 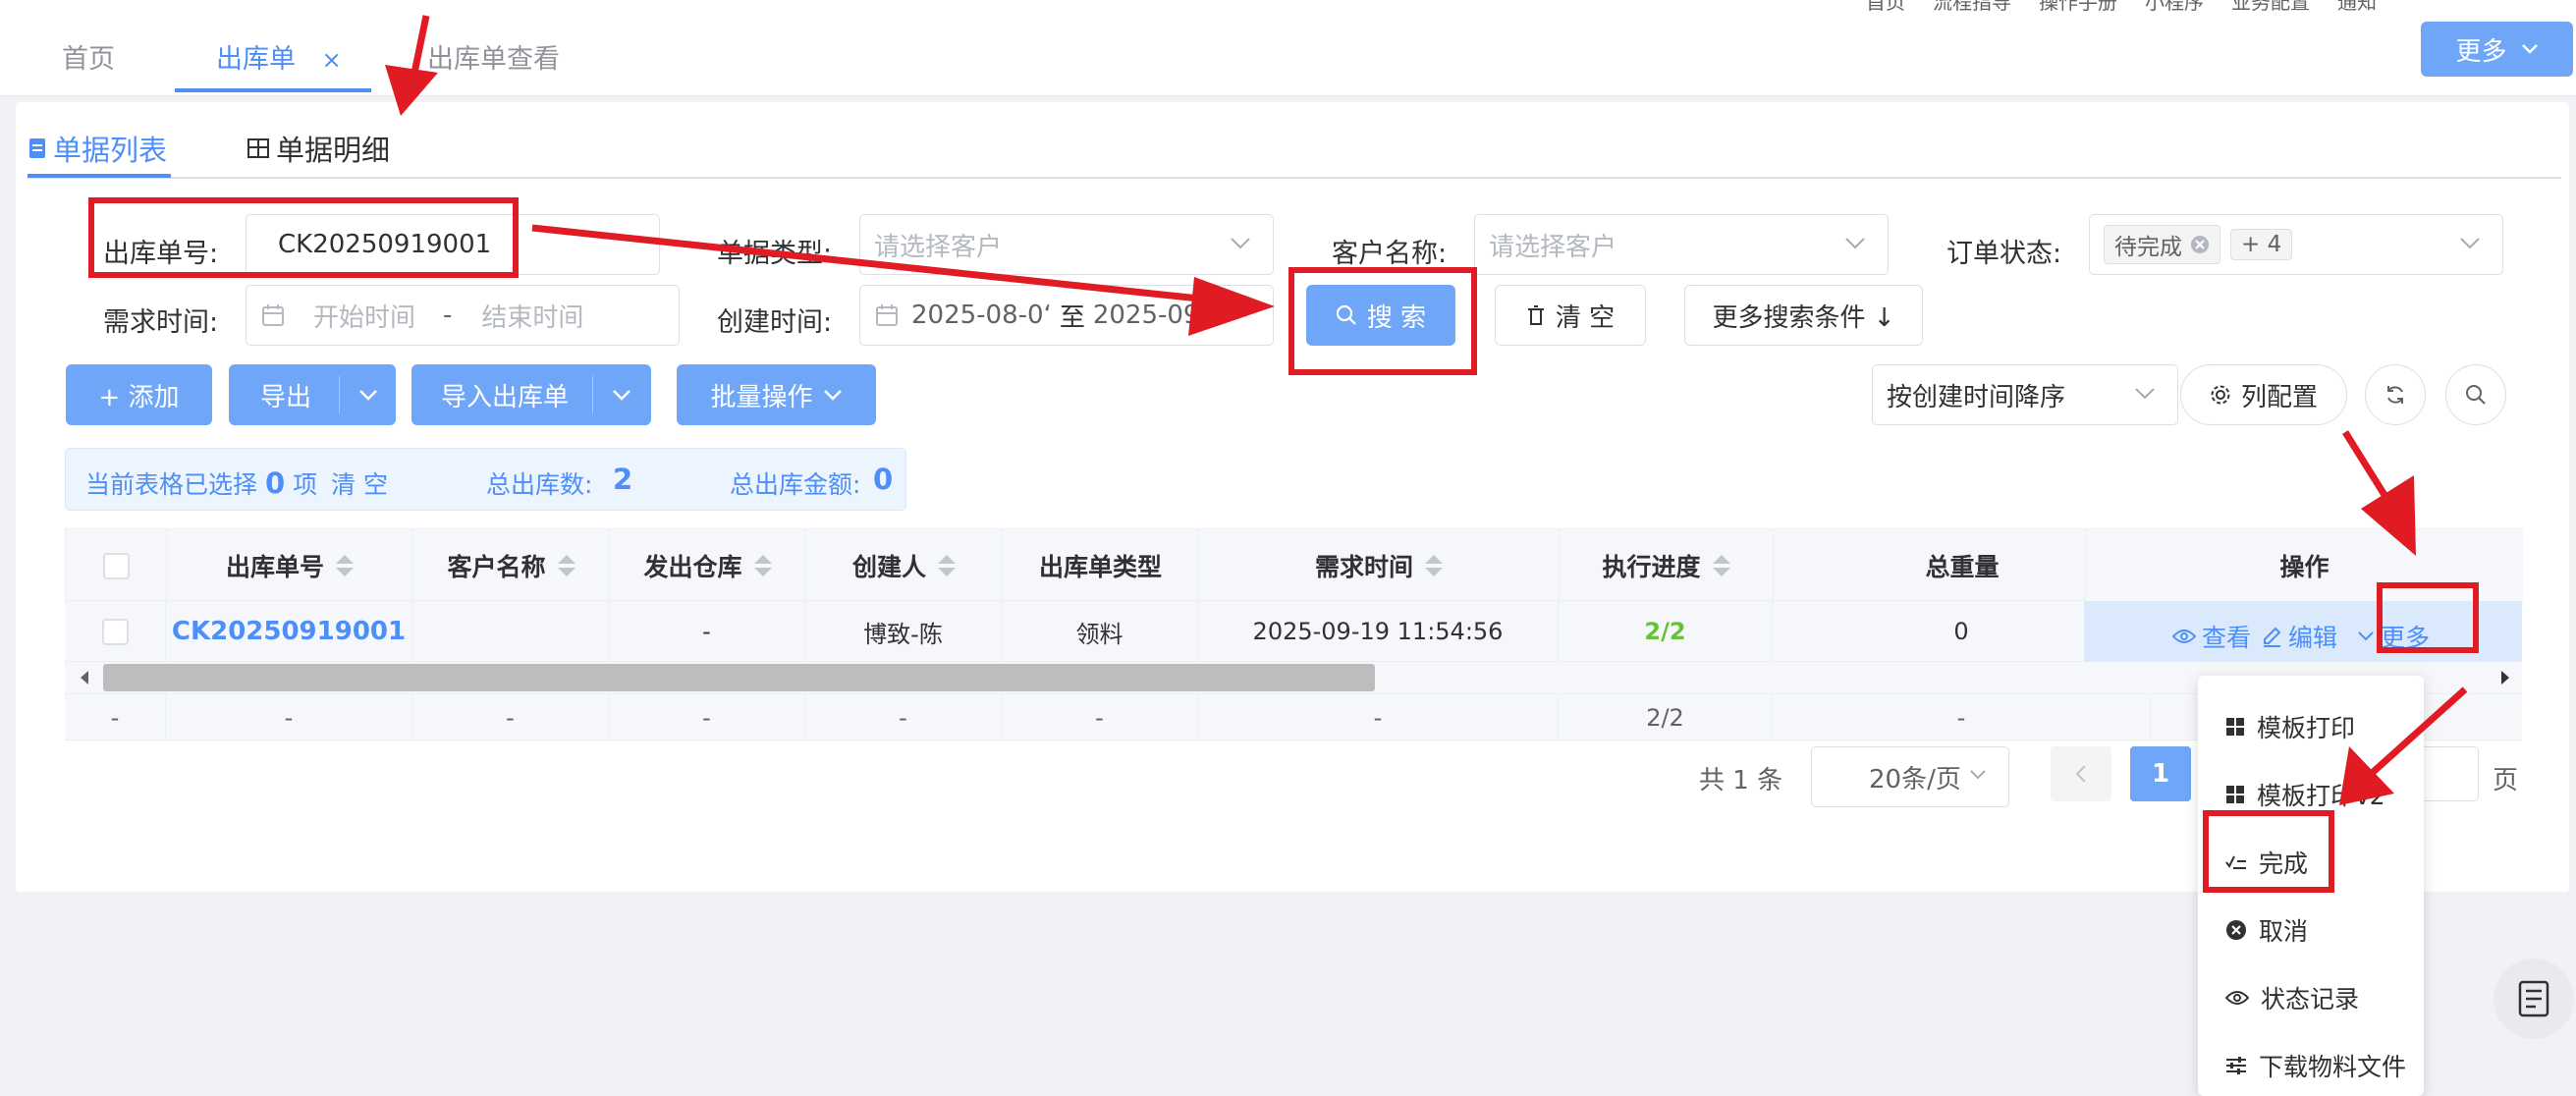 What do you see at coordinates (486, 479) in the screenshot?
I see `selection-info-bar: 当前表格已选择 0 项 清 空 总出库数: 2 总出库金额: 0` at bounding box center [486, 479].